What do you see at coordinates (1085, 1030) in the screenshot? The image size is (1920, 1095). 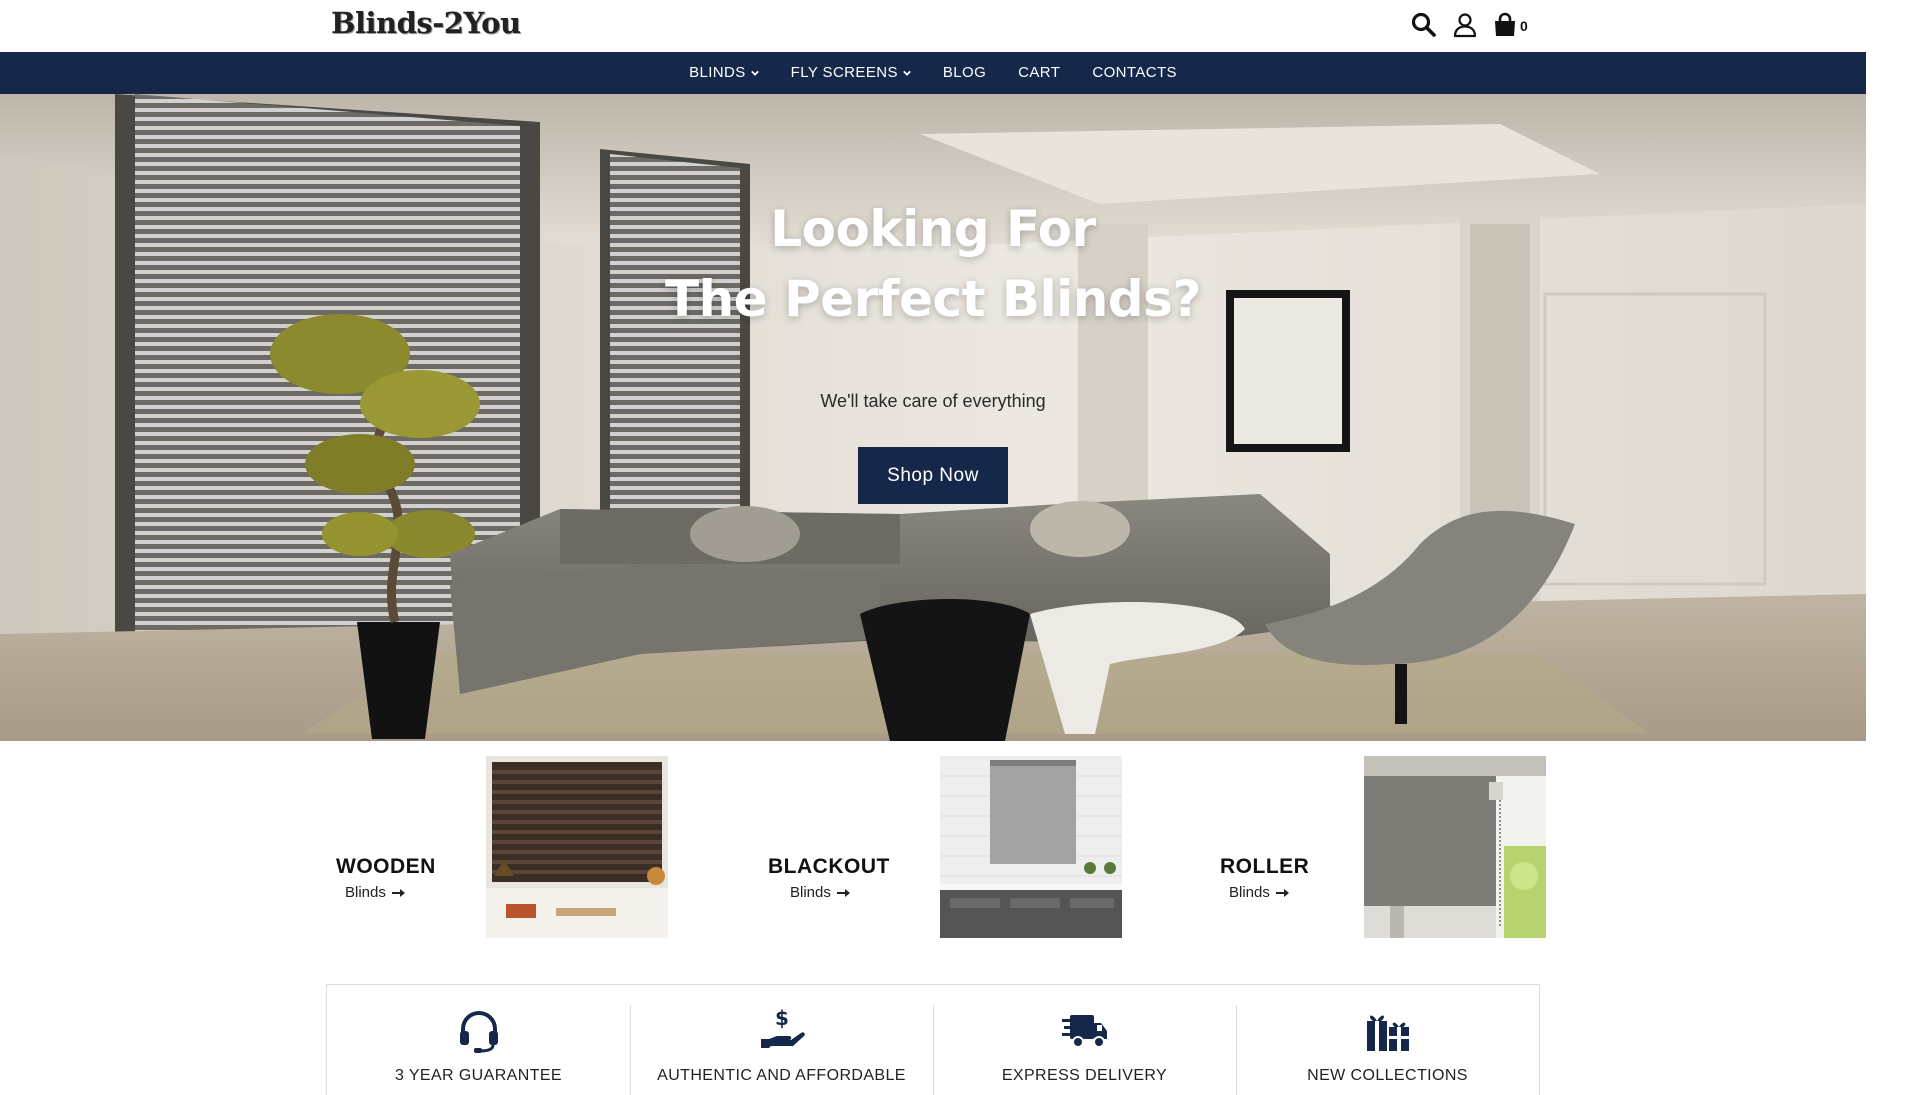 I see `delivery-truck-icon` at bounding box center [1085, 1030].